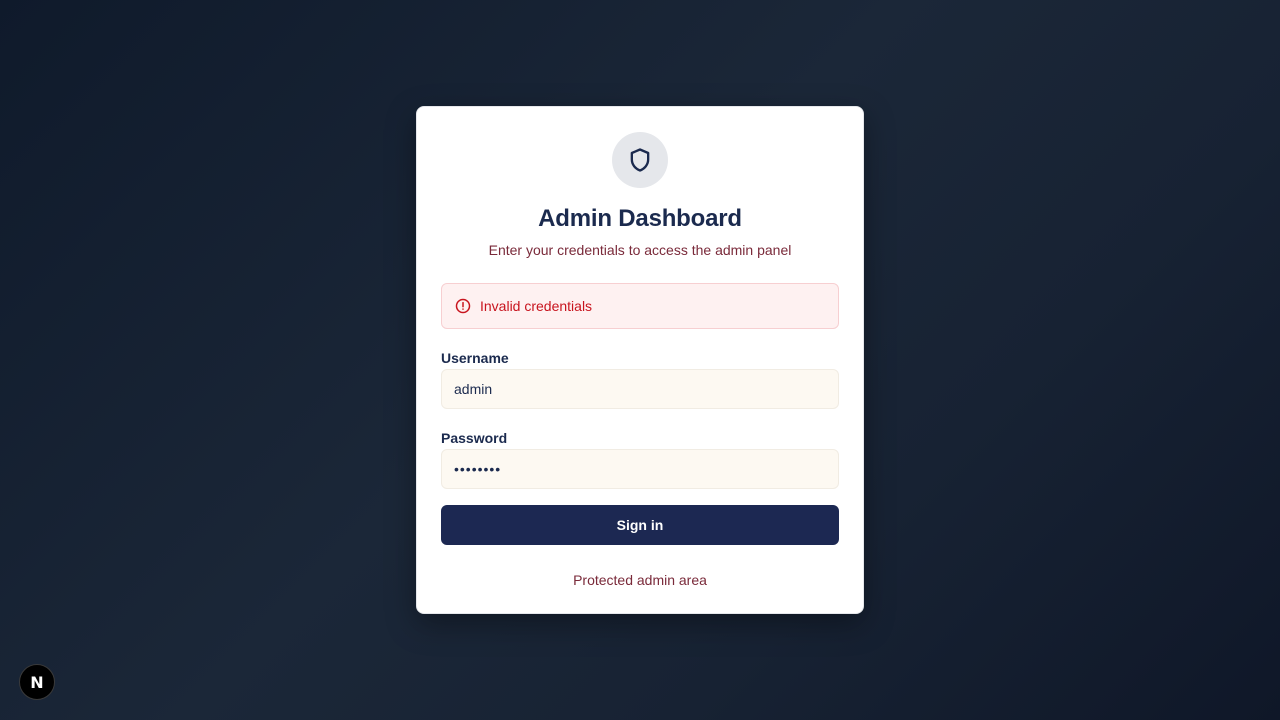 The image size is (1280, 720). Describe the element at coordinates (37, 682) in the screenshot. I see `dev-tools-badge: N` at that location.